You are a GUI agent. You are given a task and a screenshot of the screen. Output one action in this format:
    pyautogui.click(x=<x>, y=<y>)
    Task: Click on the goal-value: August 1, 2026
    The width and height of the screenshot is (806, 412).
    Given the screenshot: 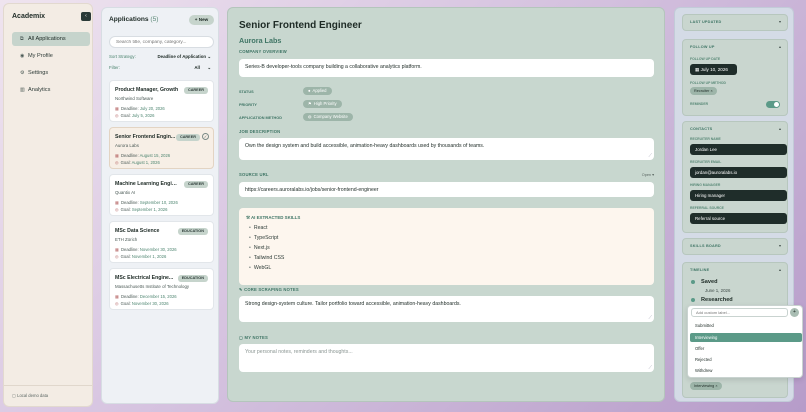 What is the action you would take?
    pyautogui.click(x=145, y=162)
    